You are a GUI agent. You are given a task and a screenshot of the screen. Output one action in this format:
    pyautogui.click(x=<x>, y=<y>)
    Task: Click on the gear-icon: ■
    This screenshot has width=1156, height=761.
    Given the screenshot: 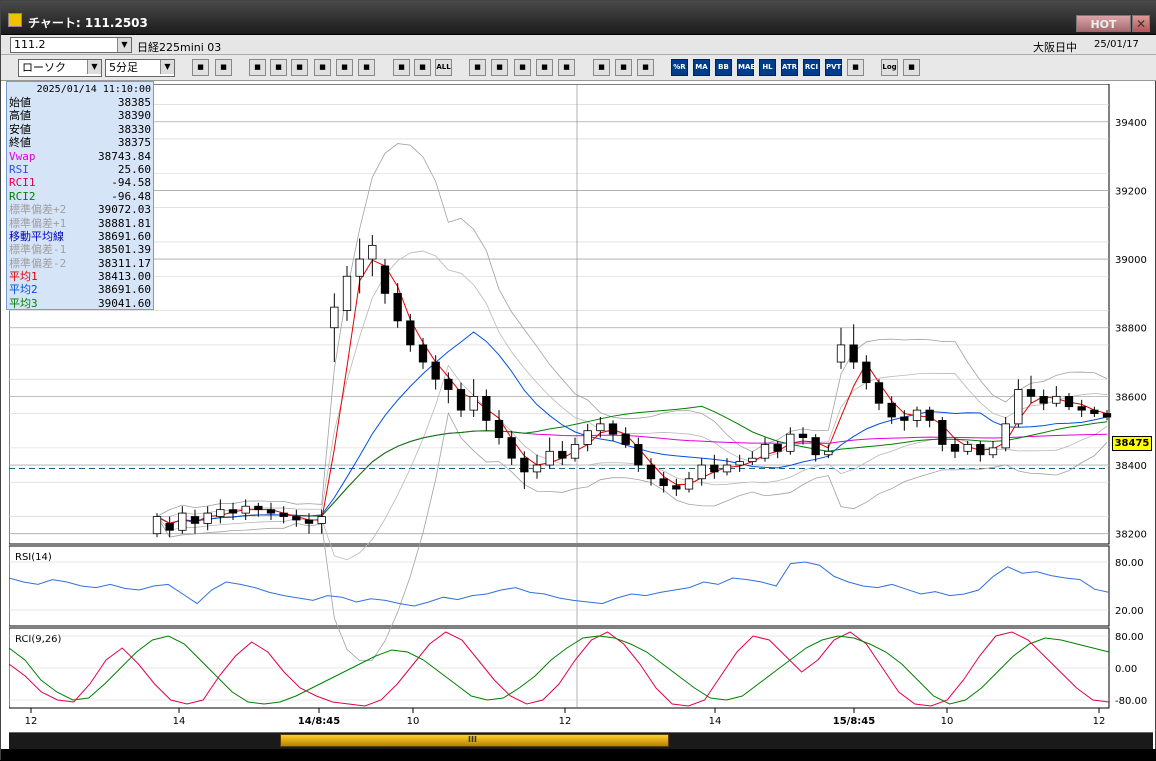 What is the action you would take?
    pyautogui.click(x=601, y=67)
    